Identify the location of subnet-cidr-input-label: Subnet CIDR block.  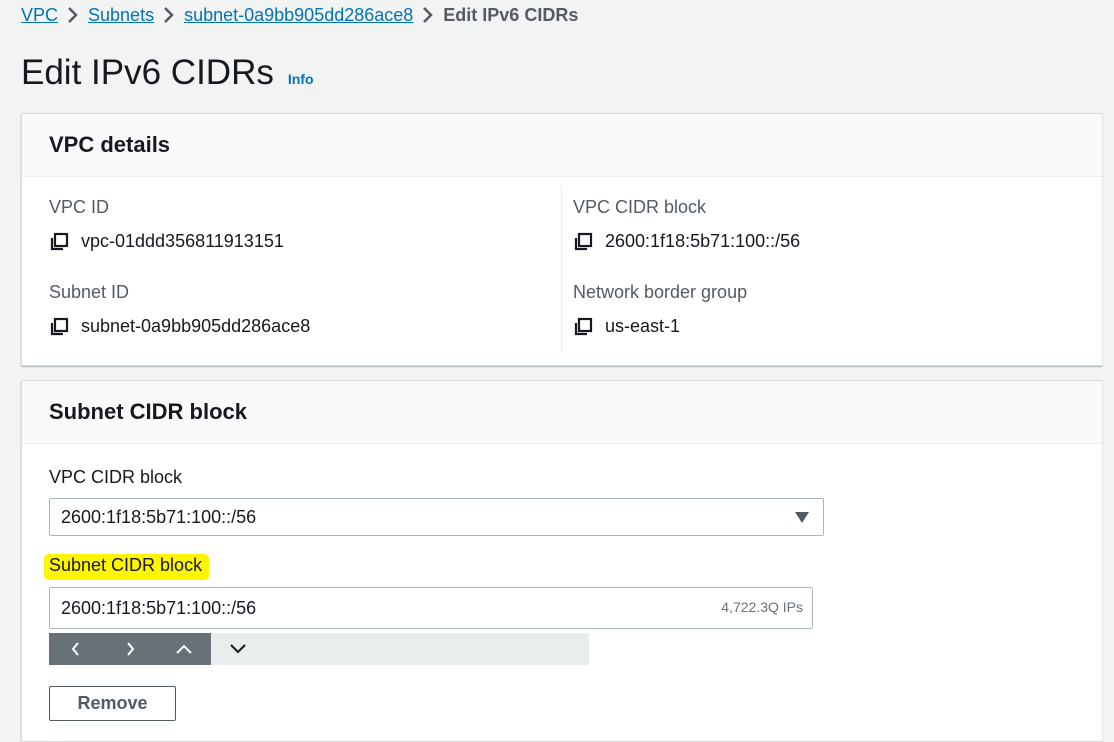
(129, 565).